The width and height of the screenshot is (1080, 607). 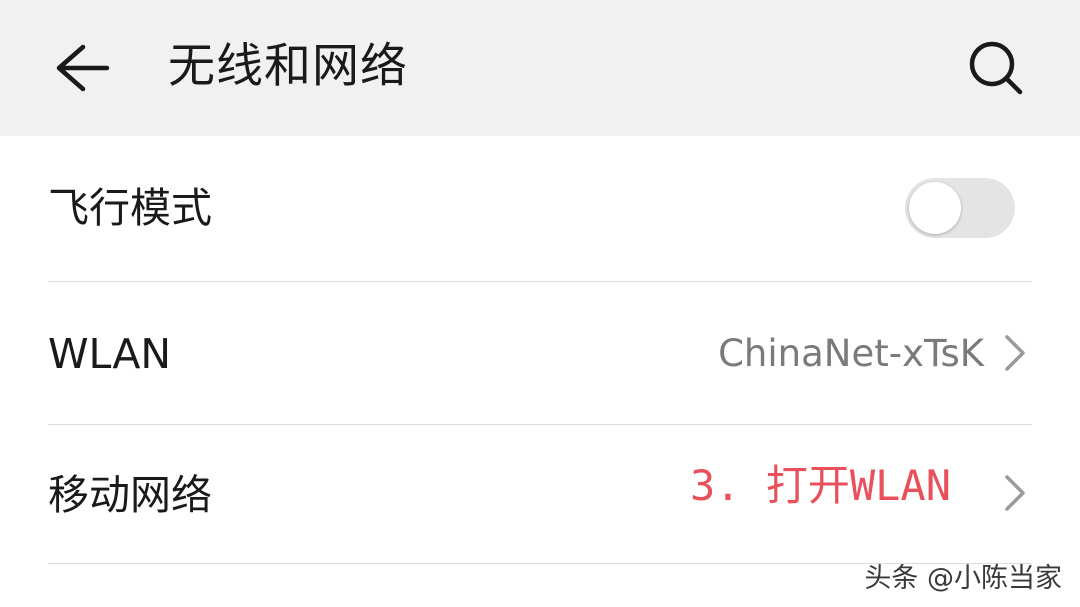 I want to click on back-button, so click(x=82, y=68).